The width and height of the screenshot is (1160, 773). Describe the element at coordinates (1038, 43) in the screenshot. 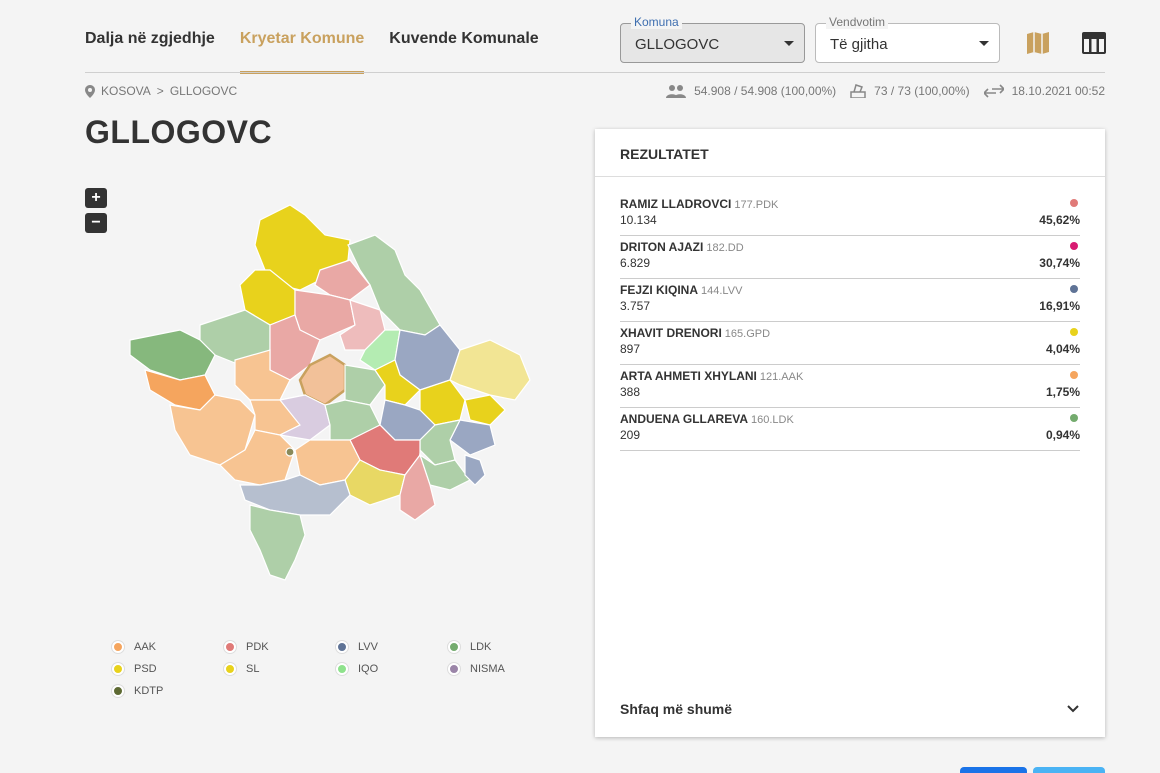

I see `map-icon` at that location.